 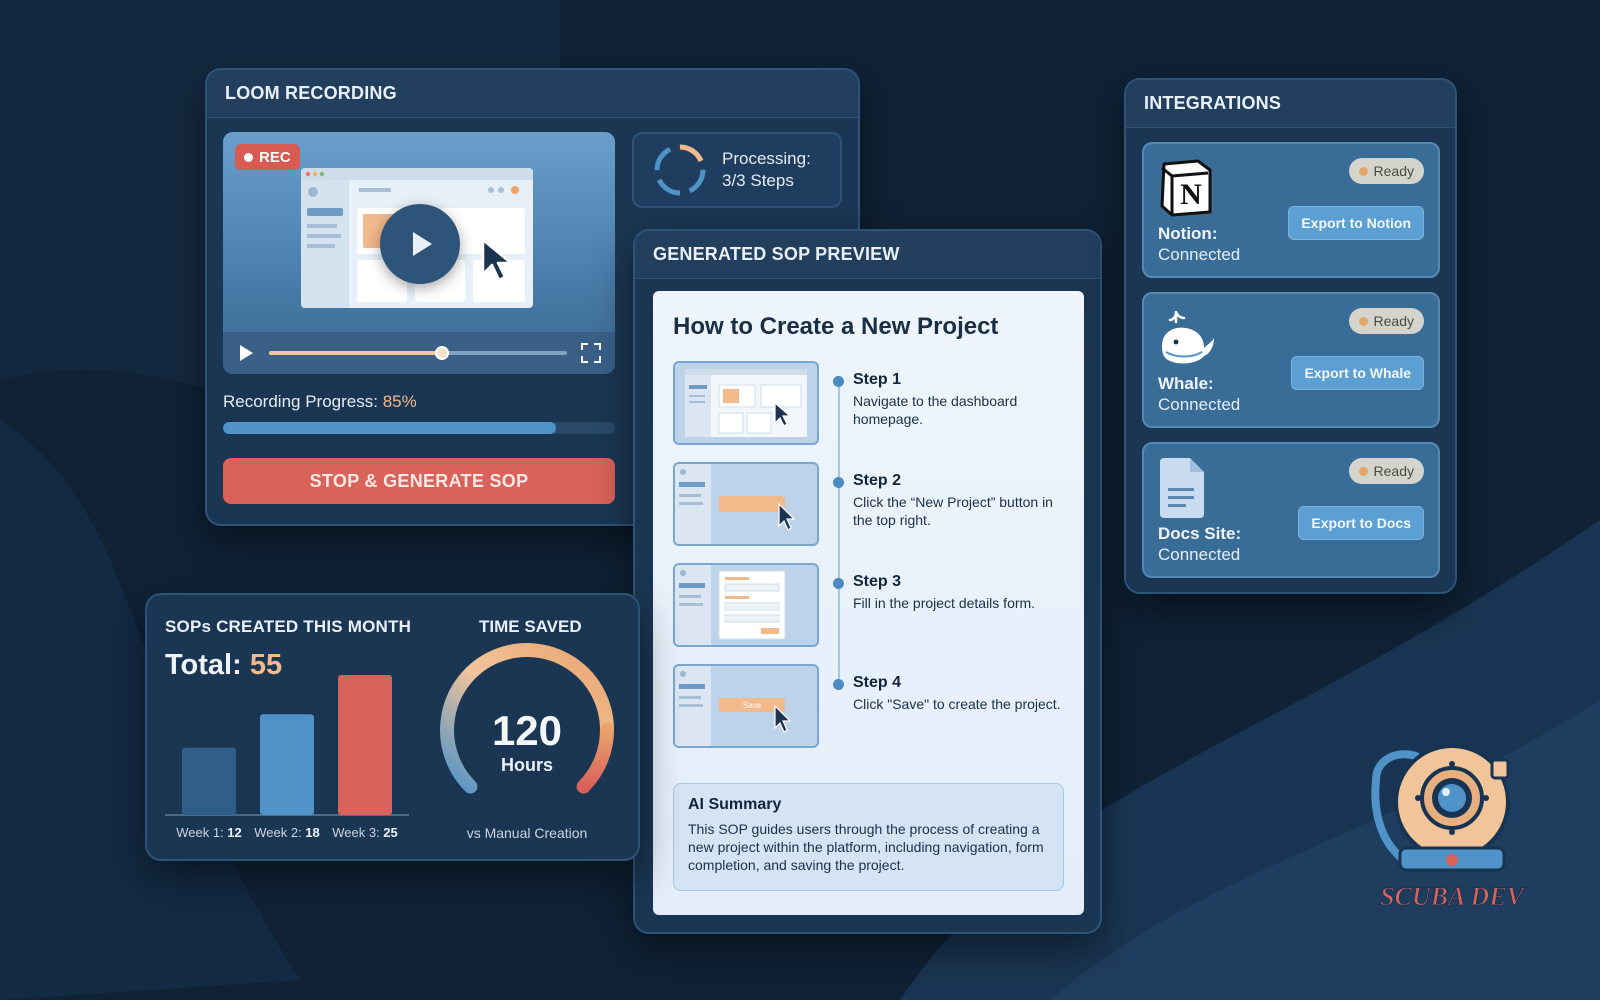 I want to click on time-saved-unit: Hours, so click(x=526, y=765).